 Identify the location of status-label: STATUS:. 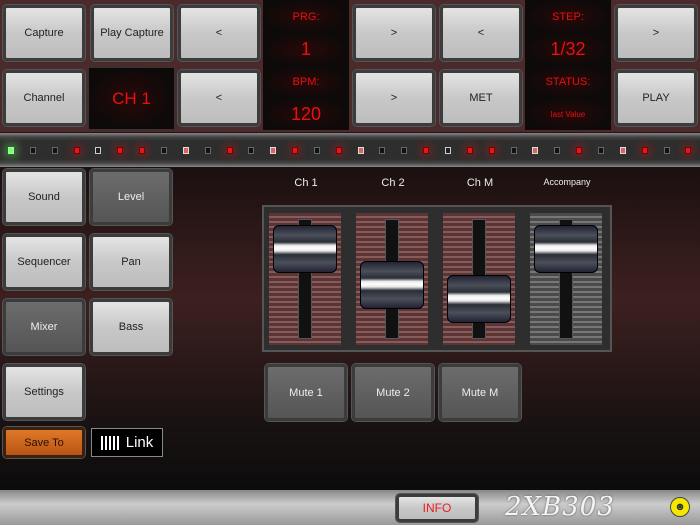
(568, 82).